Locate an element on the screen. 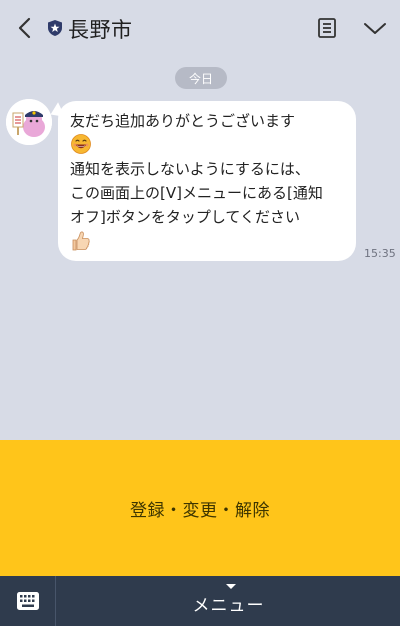  chevron-left-icon is located at coordinates (24, 28).